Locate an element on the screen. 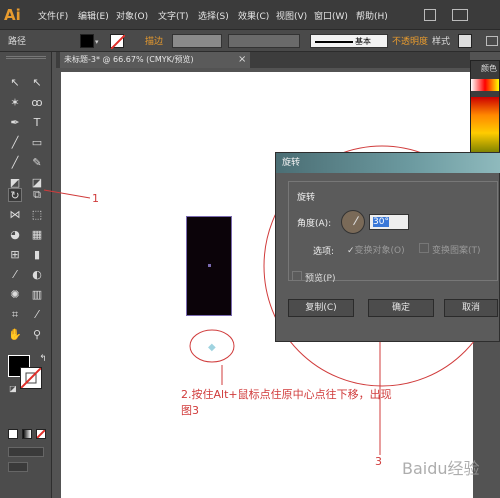 This screenshot has width=500, height=498. angle-input: 30° is located at coordinates (389, 222).